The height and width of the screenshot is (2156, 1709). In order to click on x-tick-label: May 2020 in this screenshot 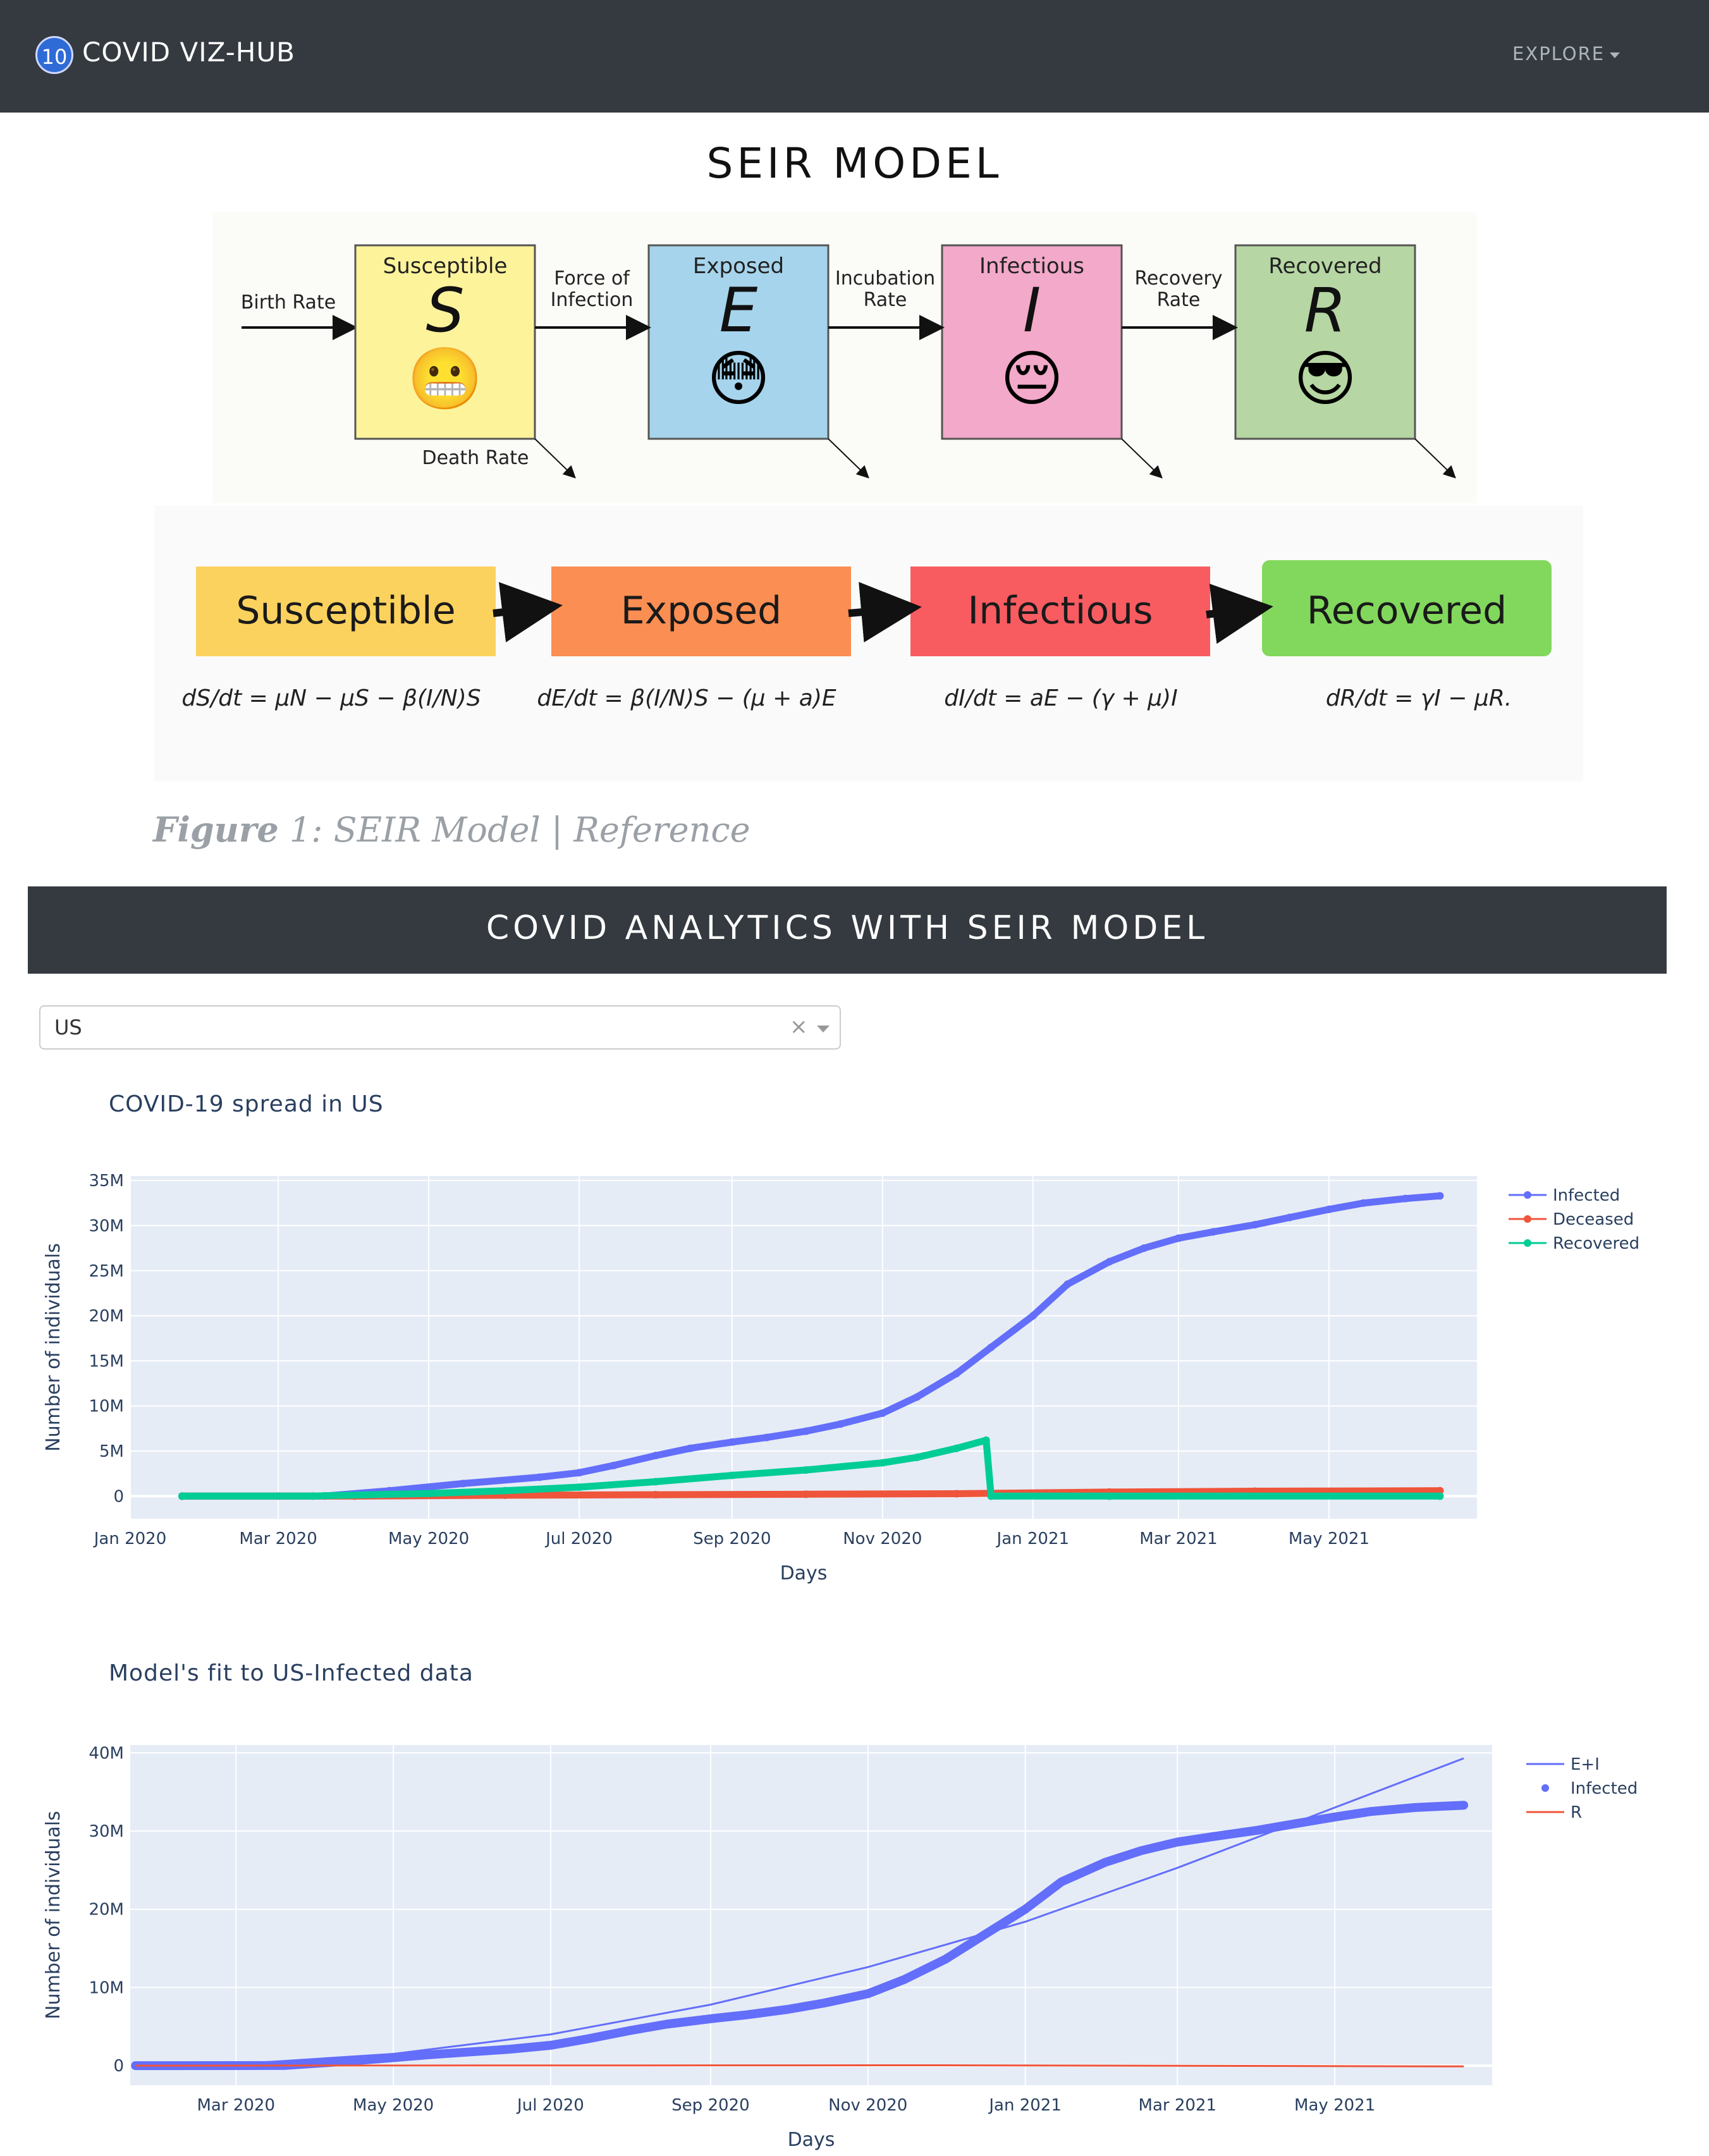, I will do `click(428, 1538)`.